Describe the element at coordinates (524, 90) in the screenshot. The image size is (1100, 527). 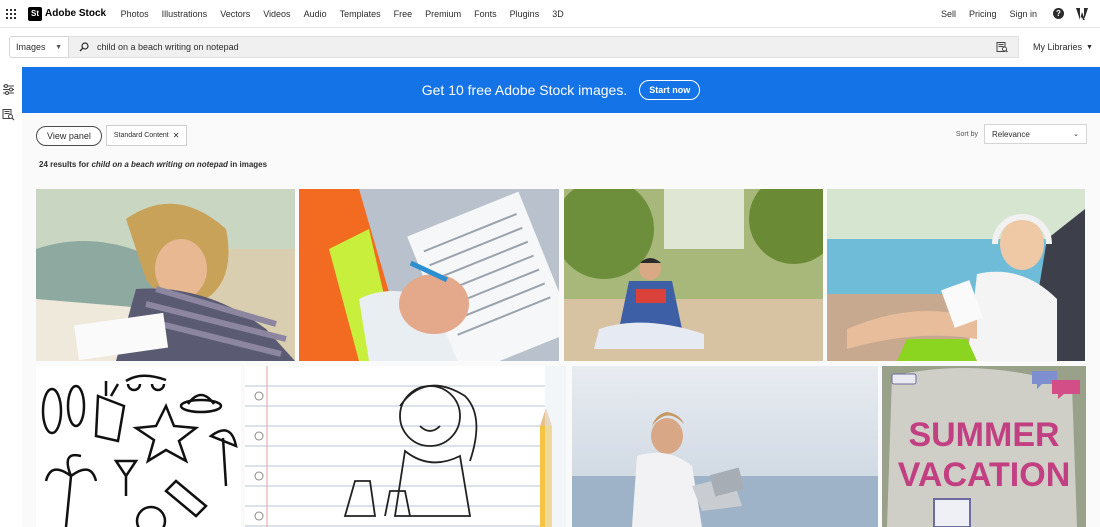
I see `banner-text: Get 10 free Adobe Stock images.` at that location.